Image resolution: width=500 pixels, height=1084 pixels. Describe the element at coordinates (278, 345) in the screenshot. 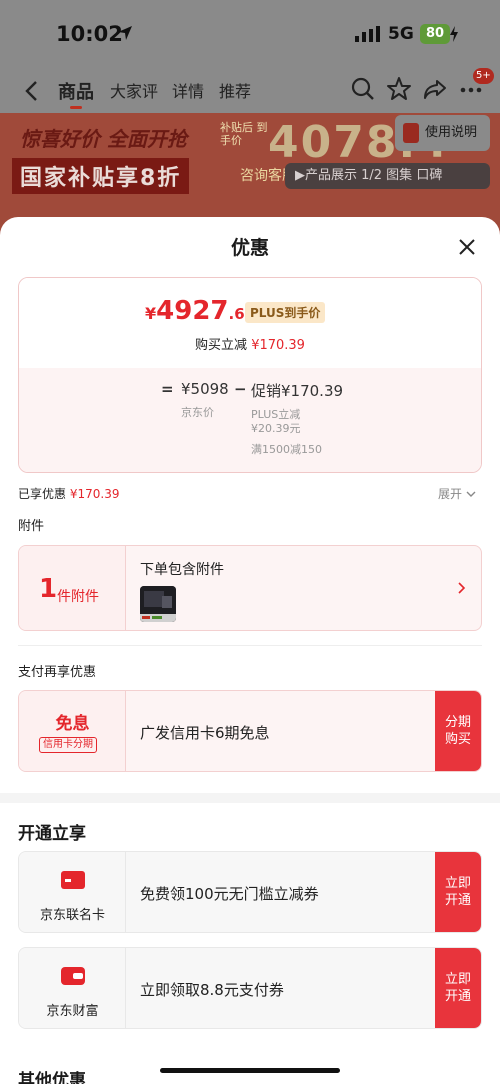

I see `instant-reduce-amount: ¥170.39` at that location.